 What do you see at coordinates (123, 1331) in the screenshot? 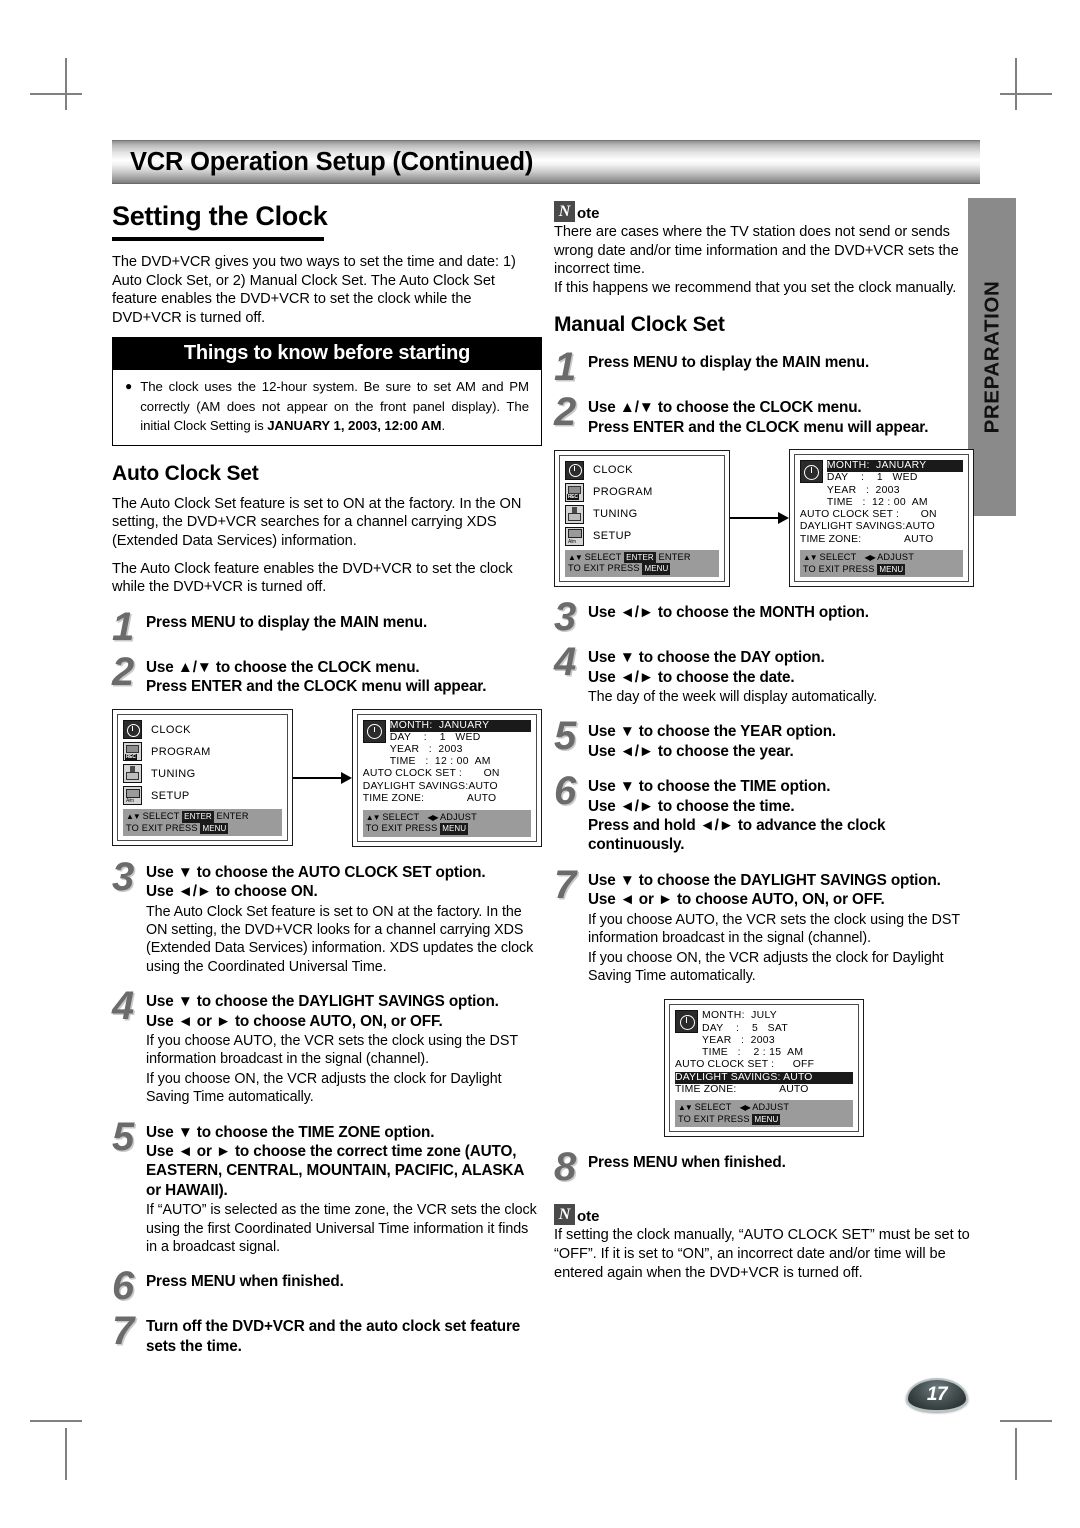
I see `step-number: 7` at bounding box center [123, 1331].